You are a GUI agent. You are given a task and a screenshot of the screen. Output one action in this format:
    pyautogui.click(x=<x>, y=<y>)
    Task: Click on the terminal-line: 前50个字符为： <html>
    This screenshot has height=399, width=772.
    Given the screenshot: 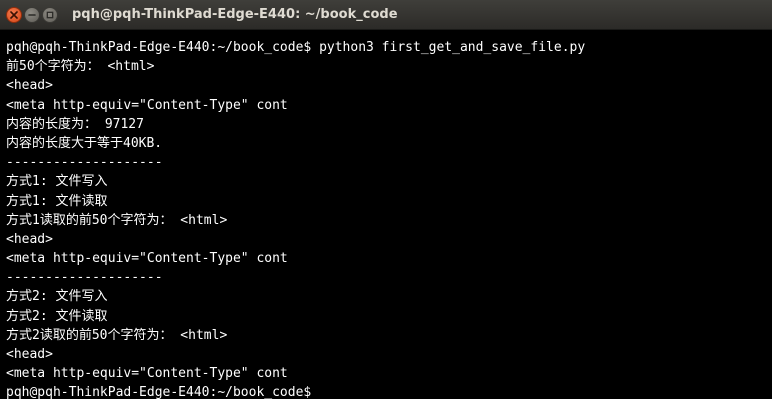 What is the action you would take?
    pyautogui.click(x=80, y=67)
    